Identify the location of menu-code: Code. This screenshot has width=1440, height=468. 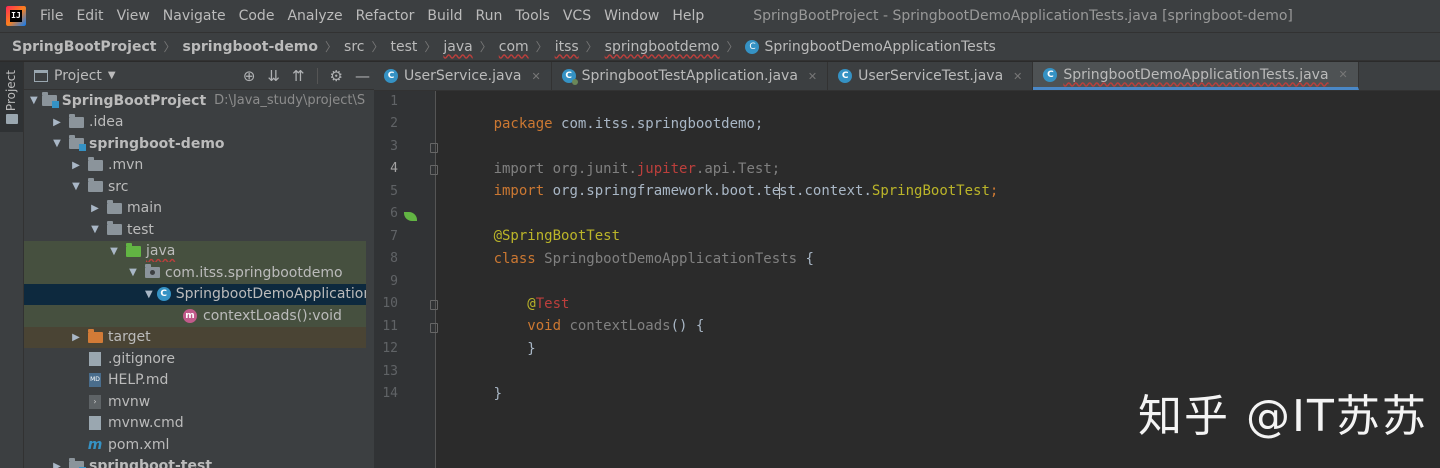
(257, 16).